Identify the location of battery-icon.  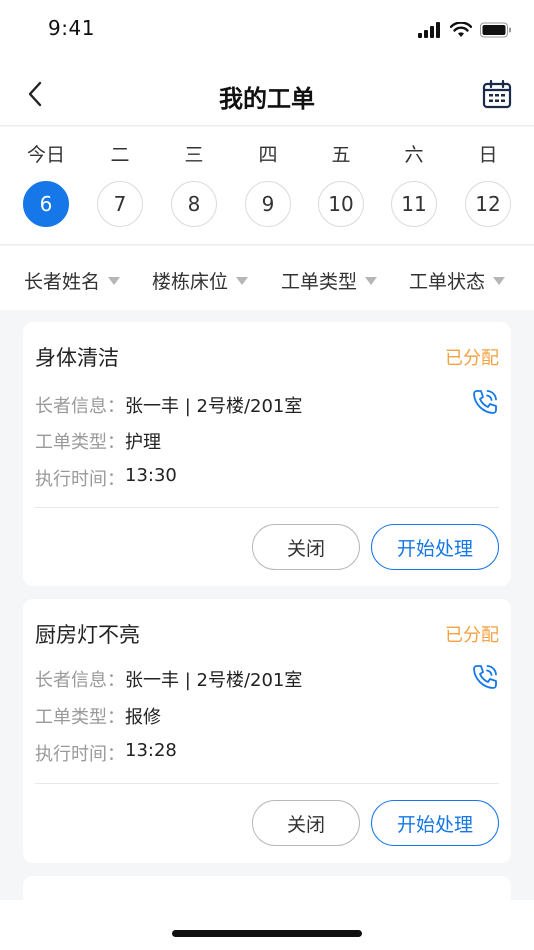
(495, 30).